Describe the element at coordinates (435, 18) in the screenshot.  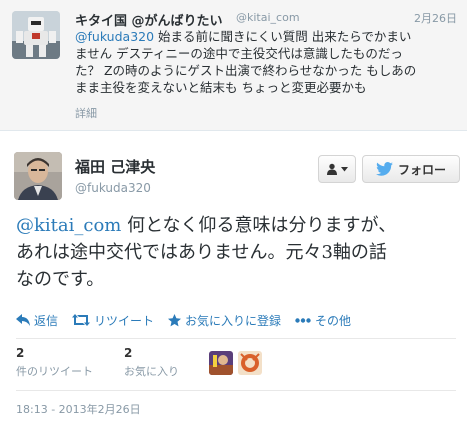
I see `parent-date: 2月26日` at that location.